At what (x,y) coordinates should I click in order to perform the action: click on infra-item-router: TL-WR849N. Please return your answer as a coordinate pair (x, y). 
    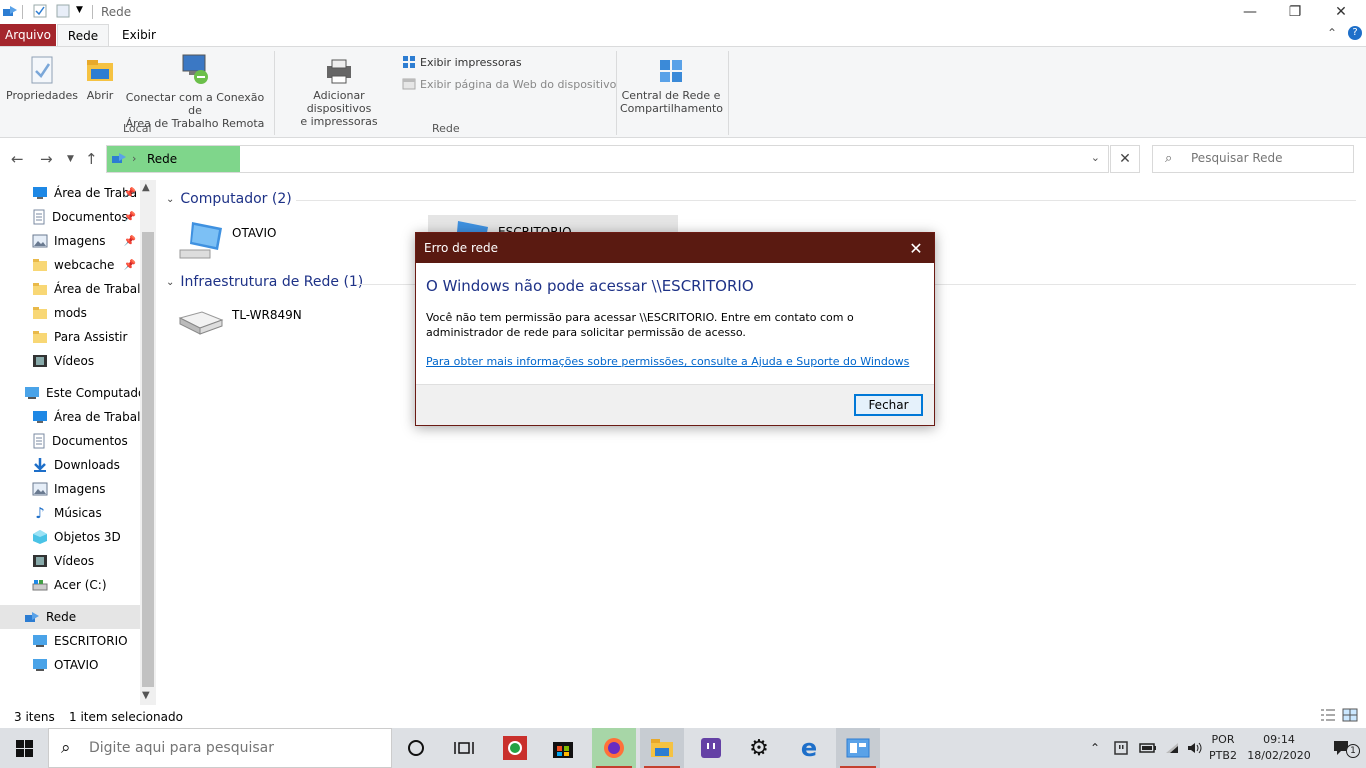
    Looking at the image, I should click on (276, 326).